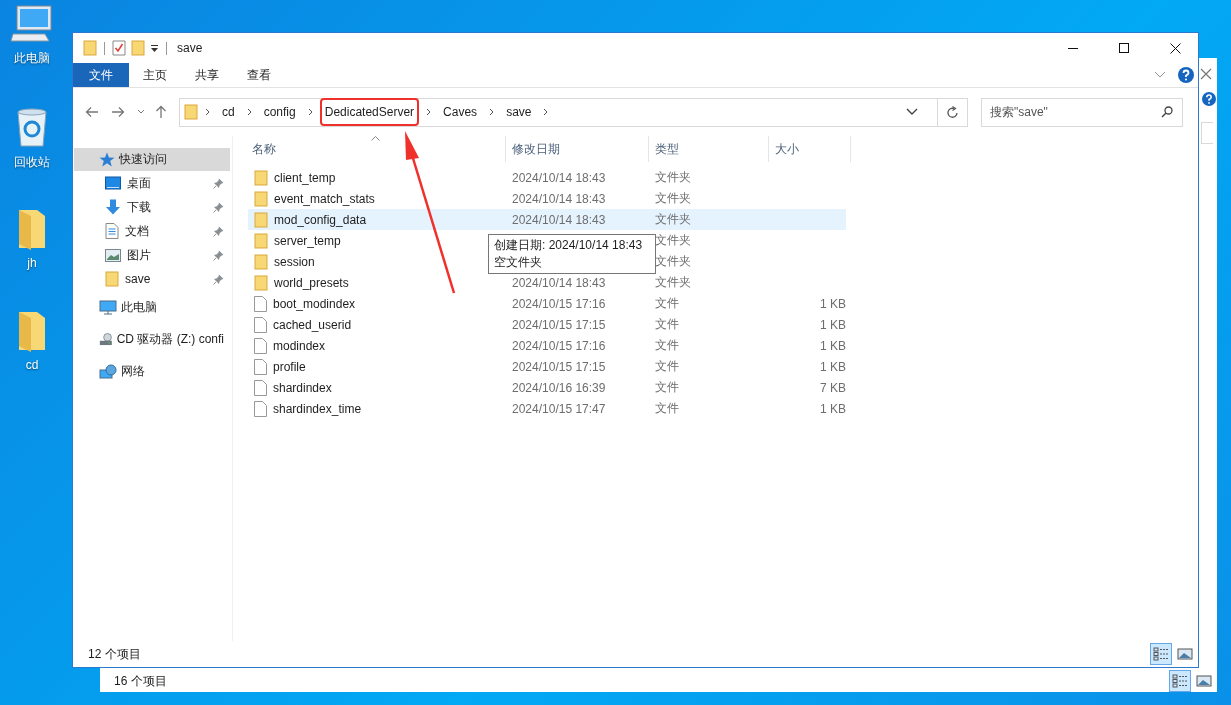  I want to click on file-name: world_presets, so click(311, 282).